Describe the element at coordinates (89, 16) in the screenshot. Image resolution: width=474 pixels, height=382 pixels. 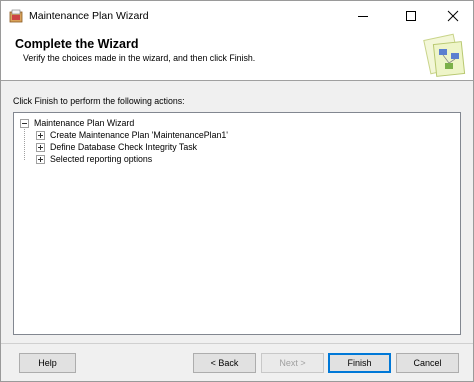
I see `window-title: Maintenance Plan Wizard` at that location.